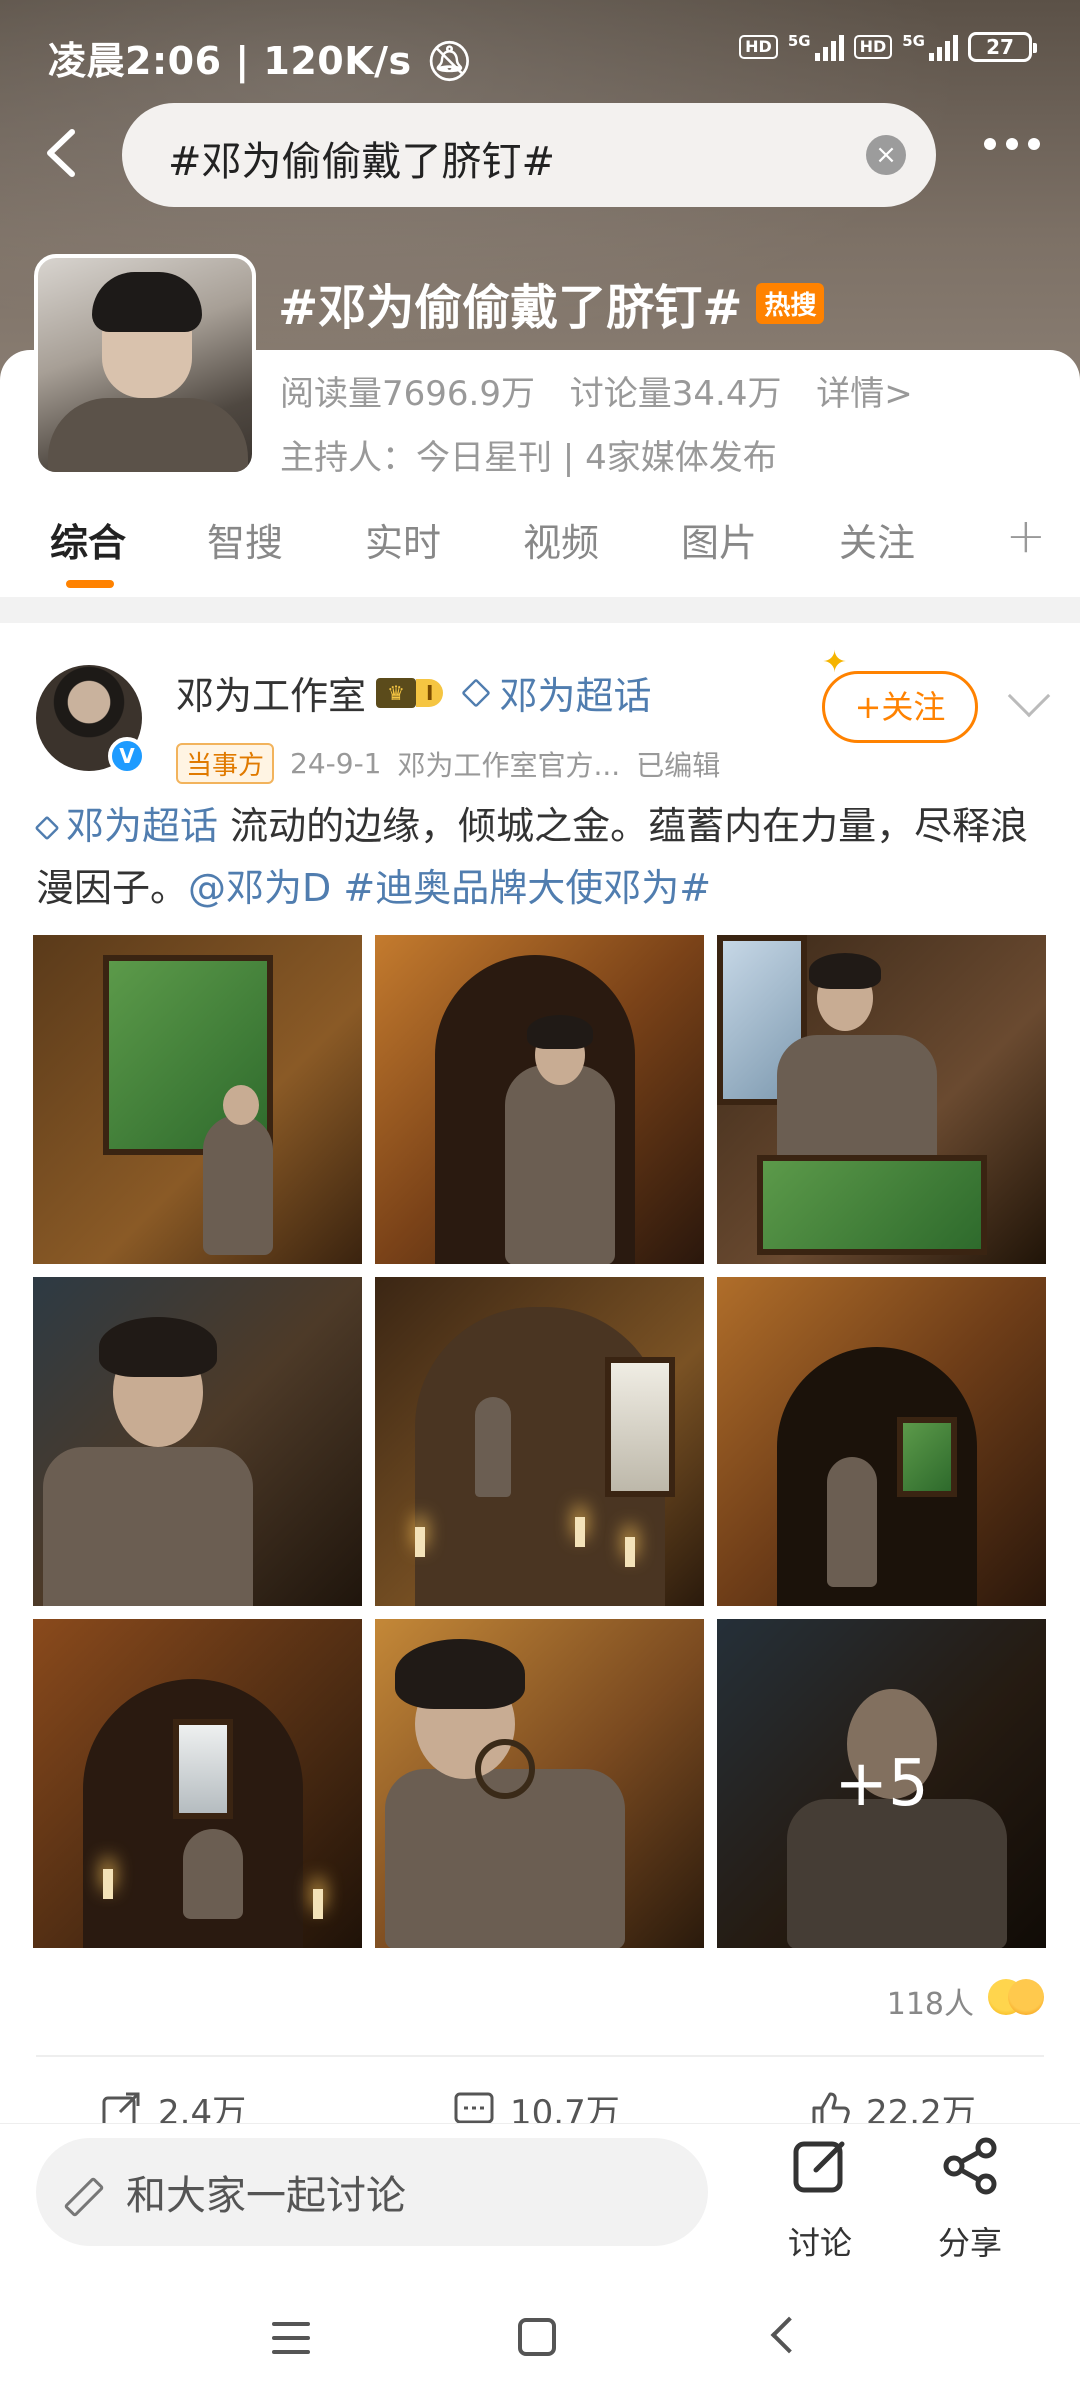 This screenshot has height=2400, width=1080. Describe the element at coordinates (969, 2243) in the screenshot. I see `share-label: 分享` at that location.